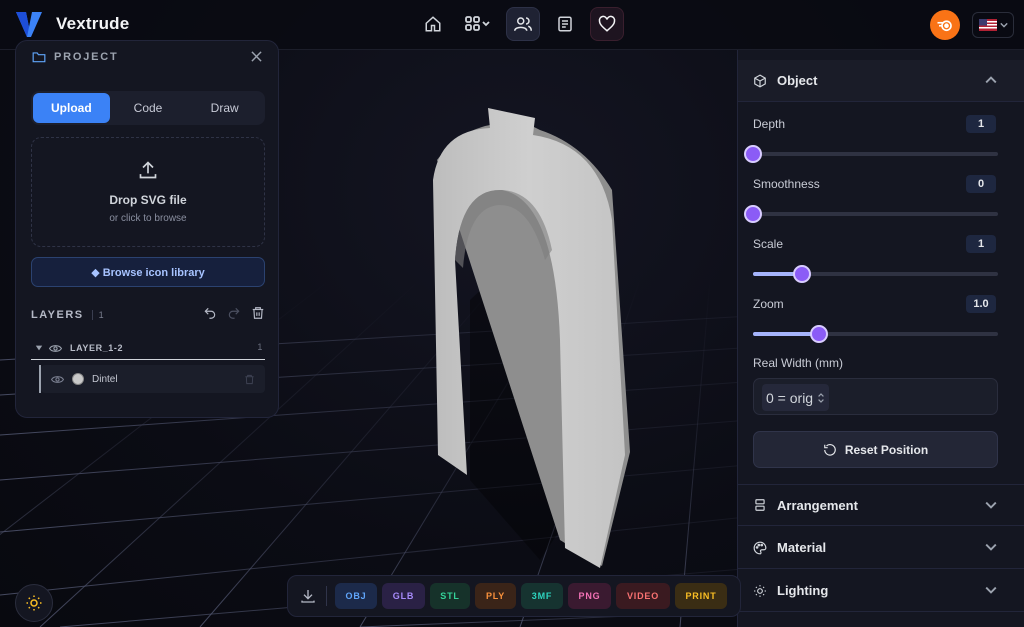  I want to click on app-logo: Vextrude, so click(71, 24).